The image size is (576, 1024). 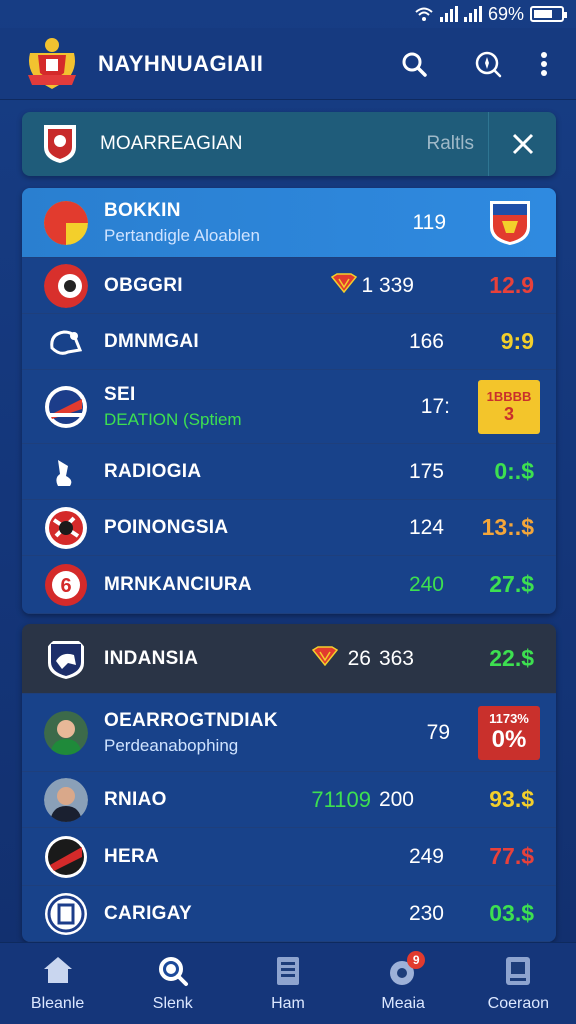 I want to click on row-texts: POINONGSIA, so click(x=229, y=528).